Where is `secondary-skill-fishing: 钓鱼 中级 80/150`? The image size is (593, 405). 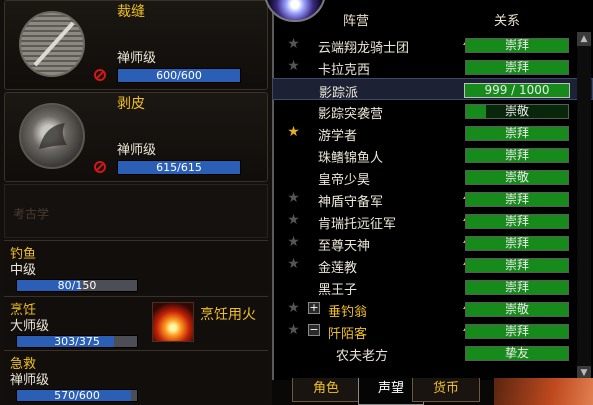
secondary-skill-fishing: 钓鱼 中级 80/150 is located at coordinates (136, 267).